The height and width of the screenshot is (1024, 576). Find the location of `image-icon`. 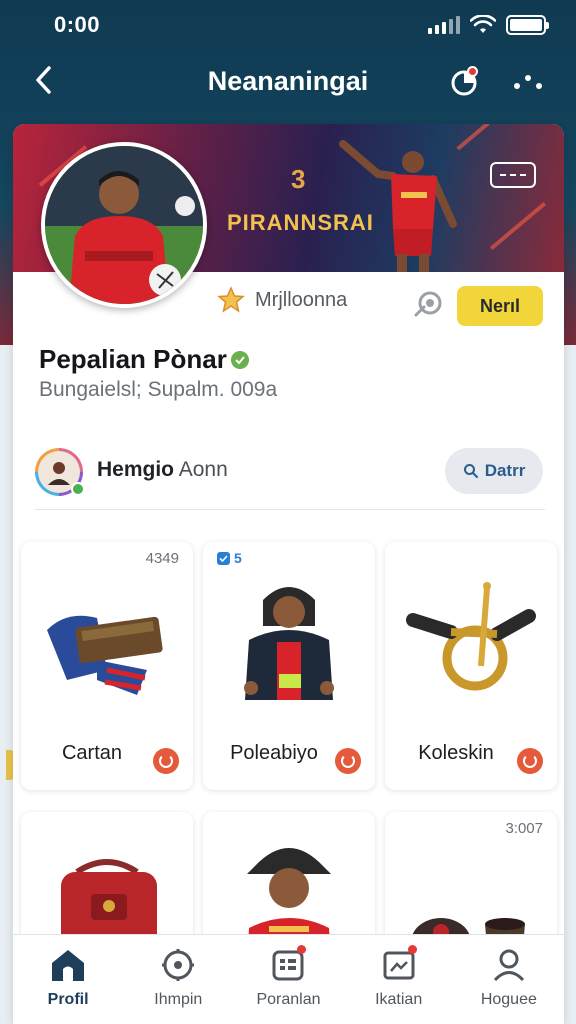

image-icon is located at coordinates (399, 965).